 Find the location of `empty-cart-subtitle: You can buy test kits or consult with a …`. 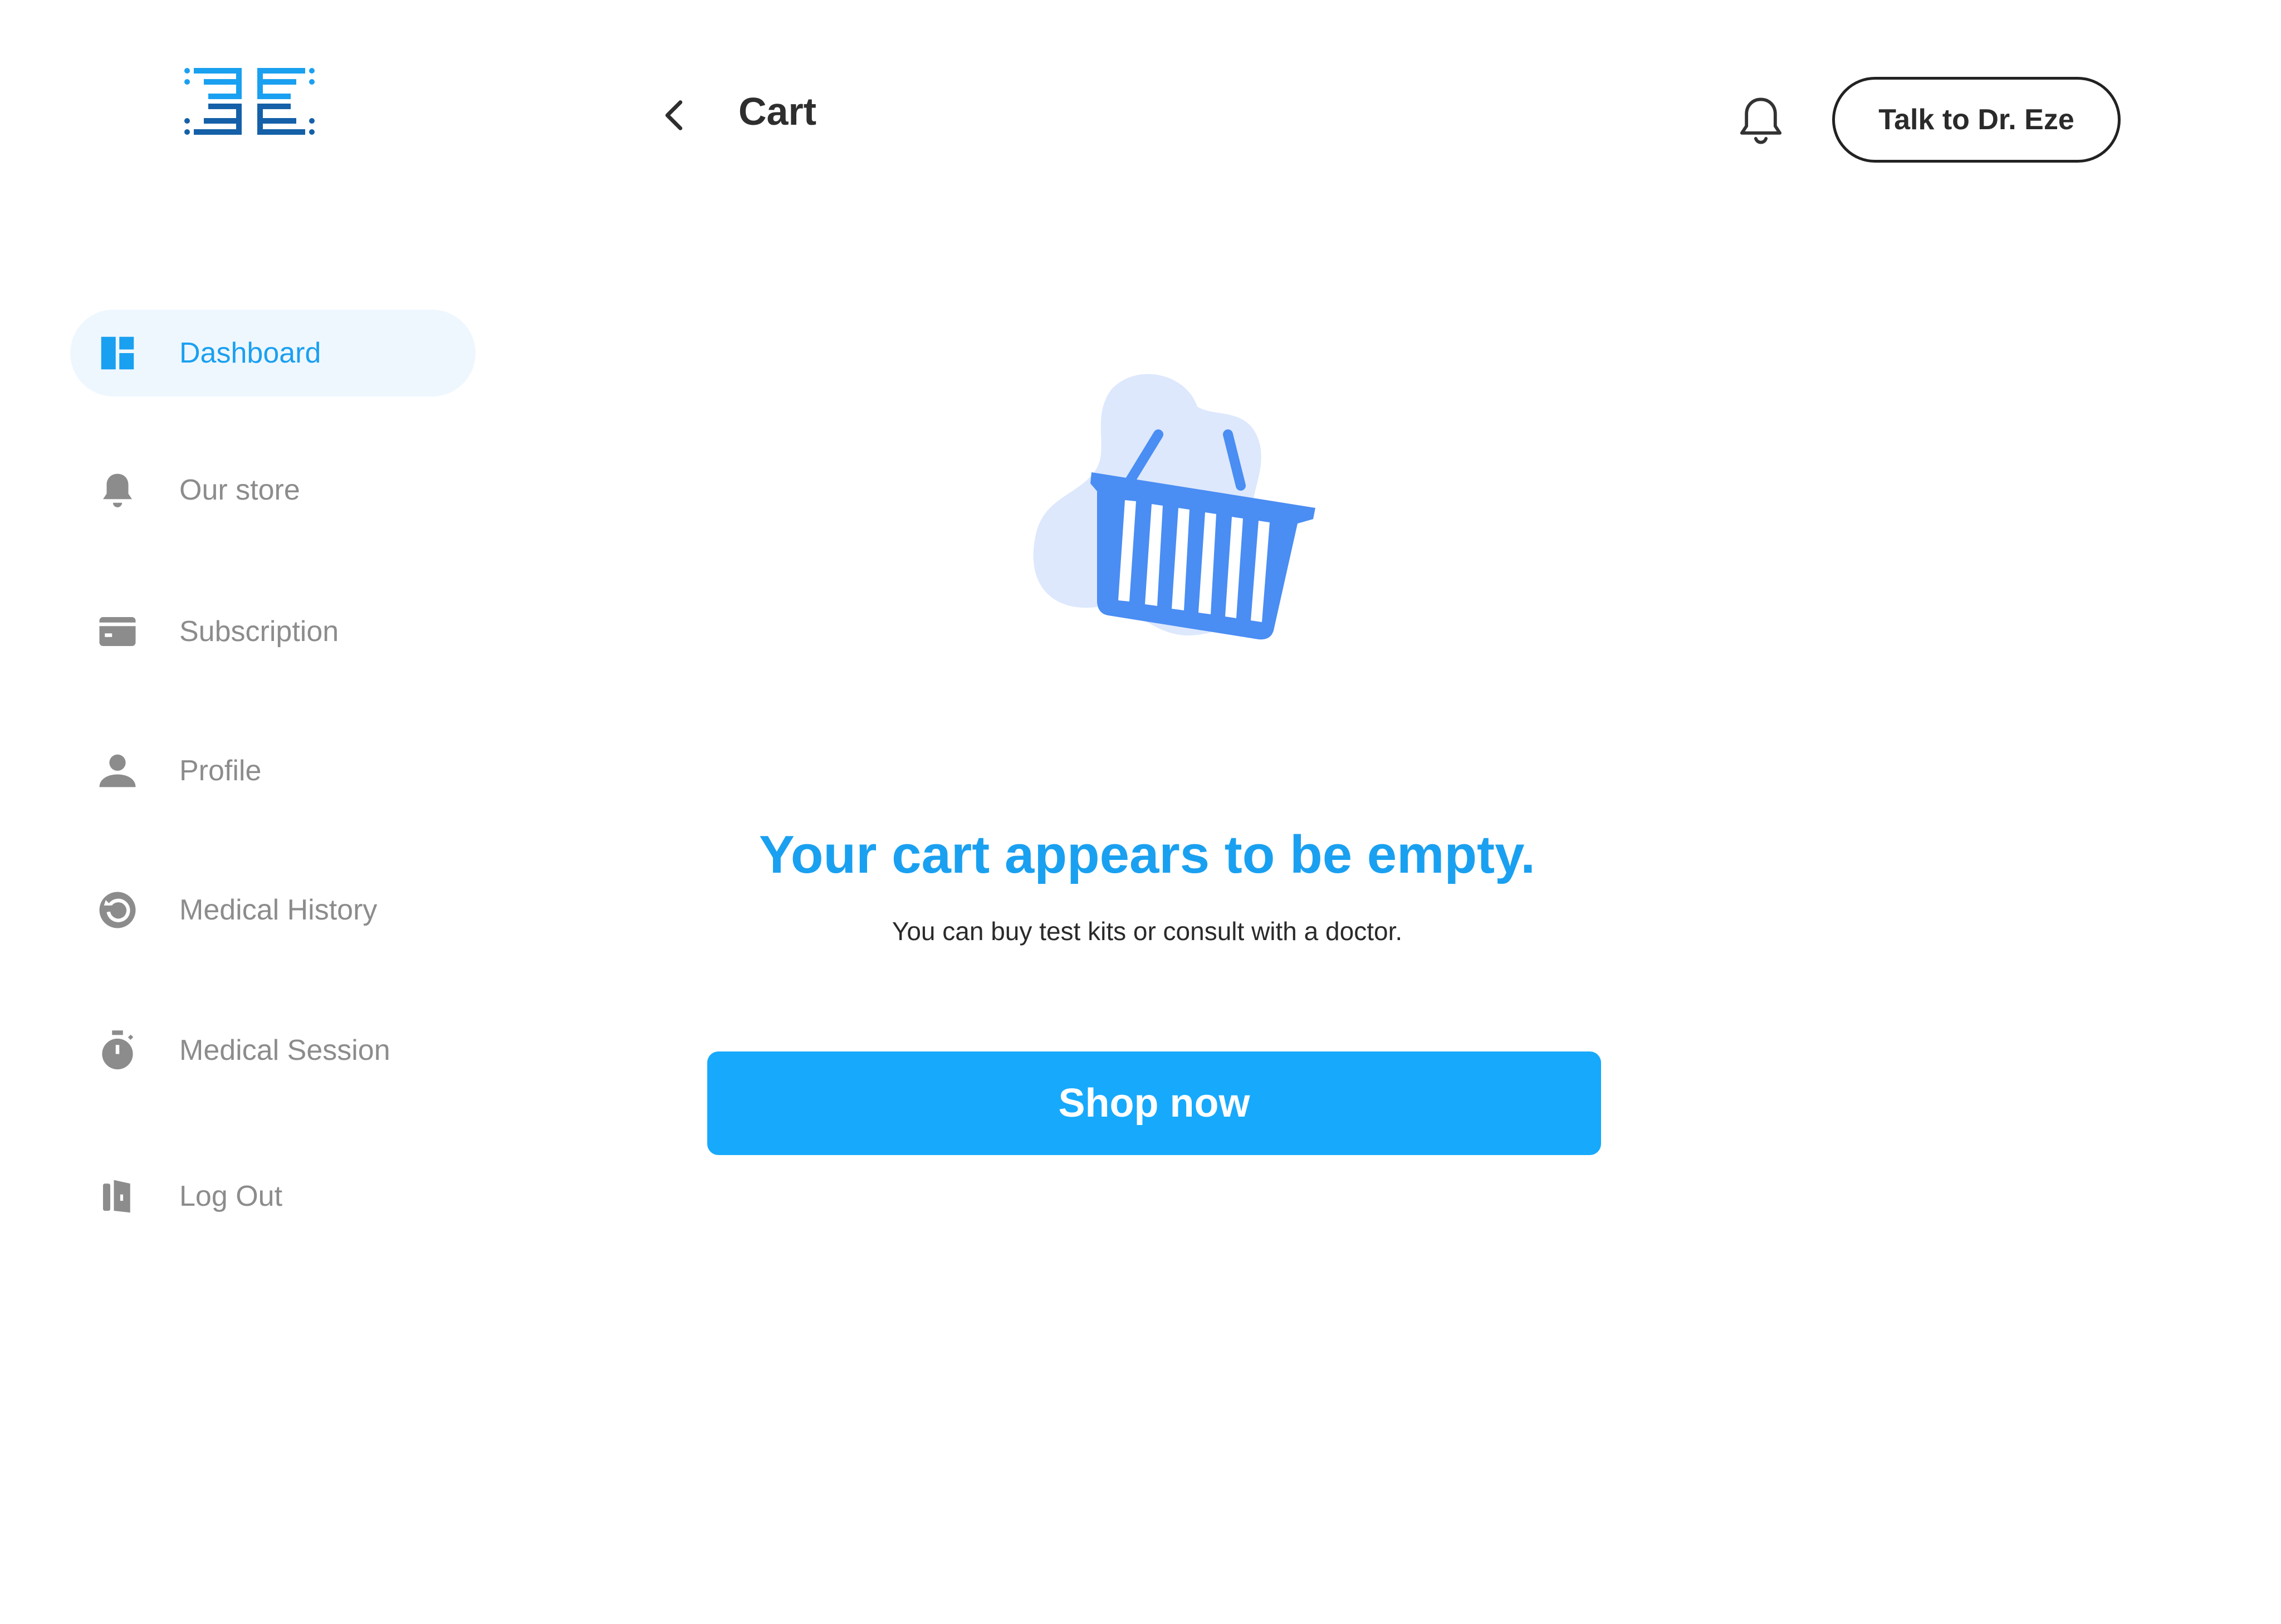

empty-cart-subtitle: You can buy test kits or consult with a … is located at coordinates (1147, 932).